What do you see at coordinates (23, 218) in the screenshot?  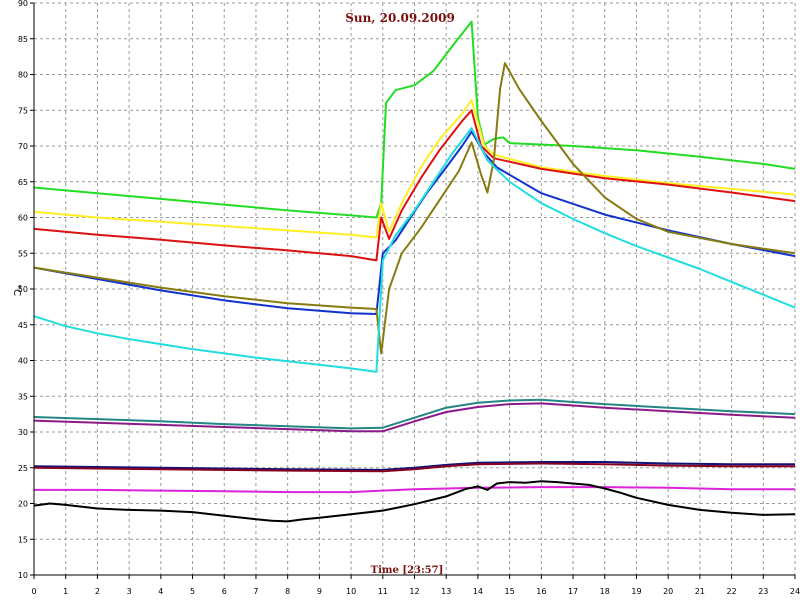 I see `y-tick-label: 60` at bounding box center [23, 218].